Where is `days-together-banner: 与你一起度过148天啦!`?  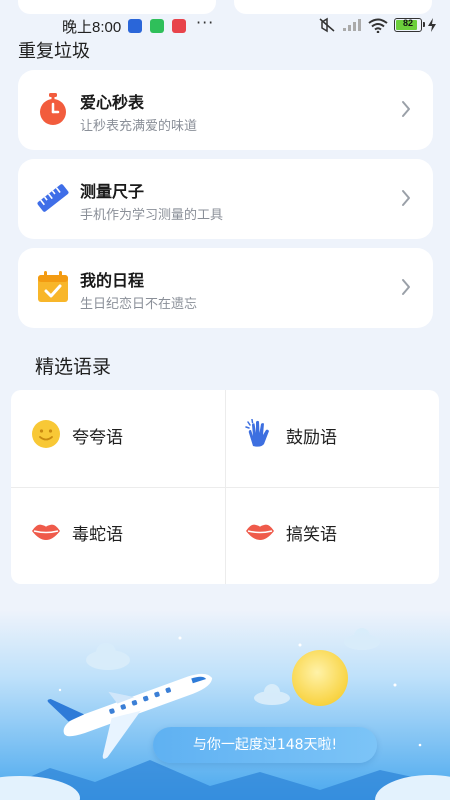
days-together-banner: 与你一起度过148天啦! is located at coordinates (265, 745).